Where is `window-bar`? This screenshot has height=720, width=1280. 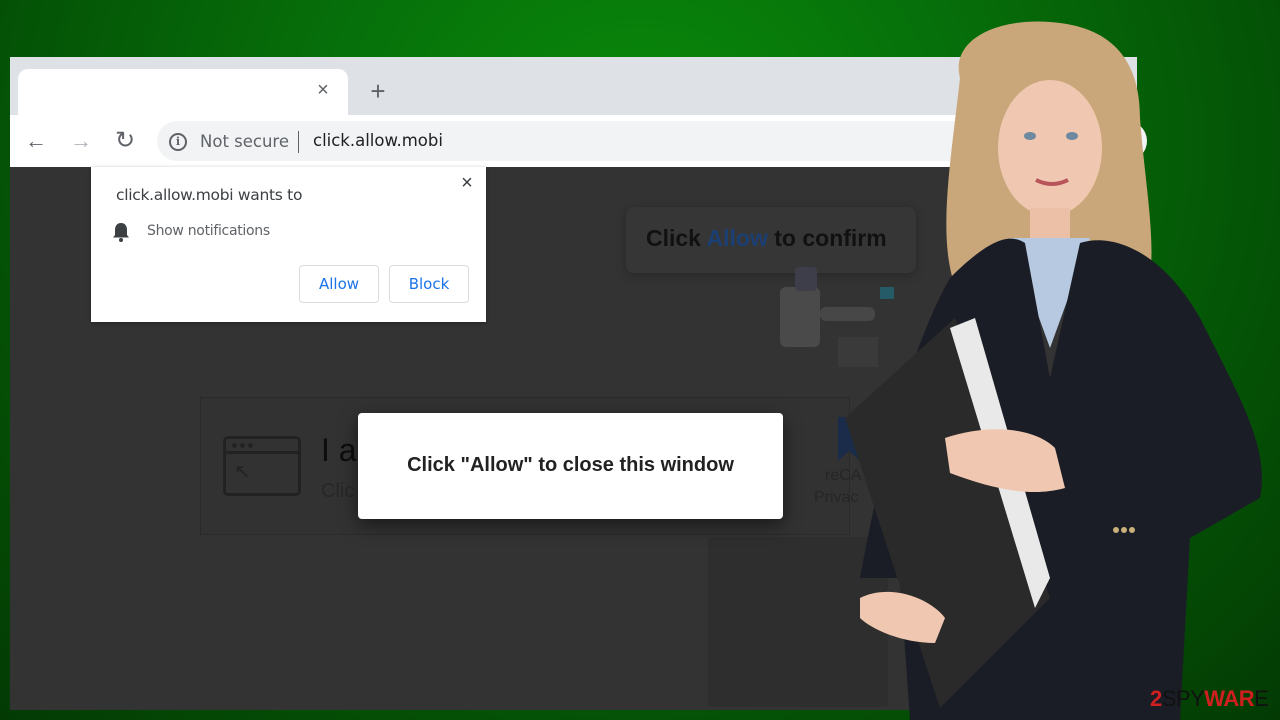 window-bar is located at coordinates (262, 452).